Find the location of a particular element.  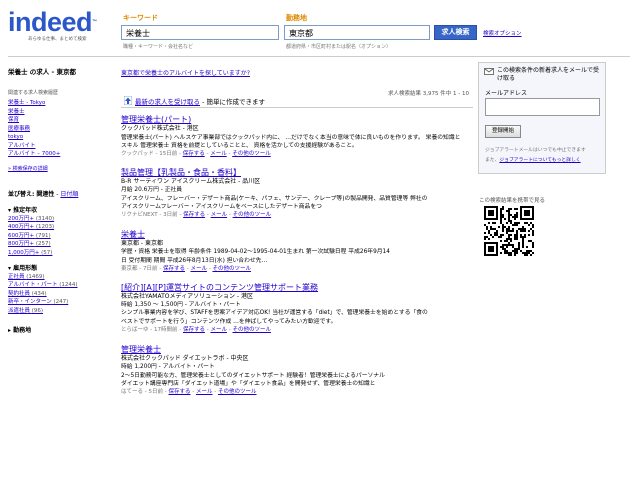

sort-by-date-link: 日付順 is located at coordinates (69, 194).